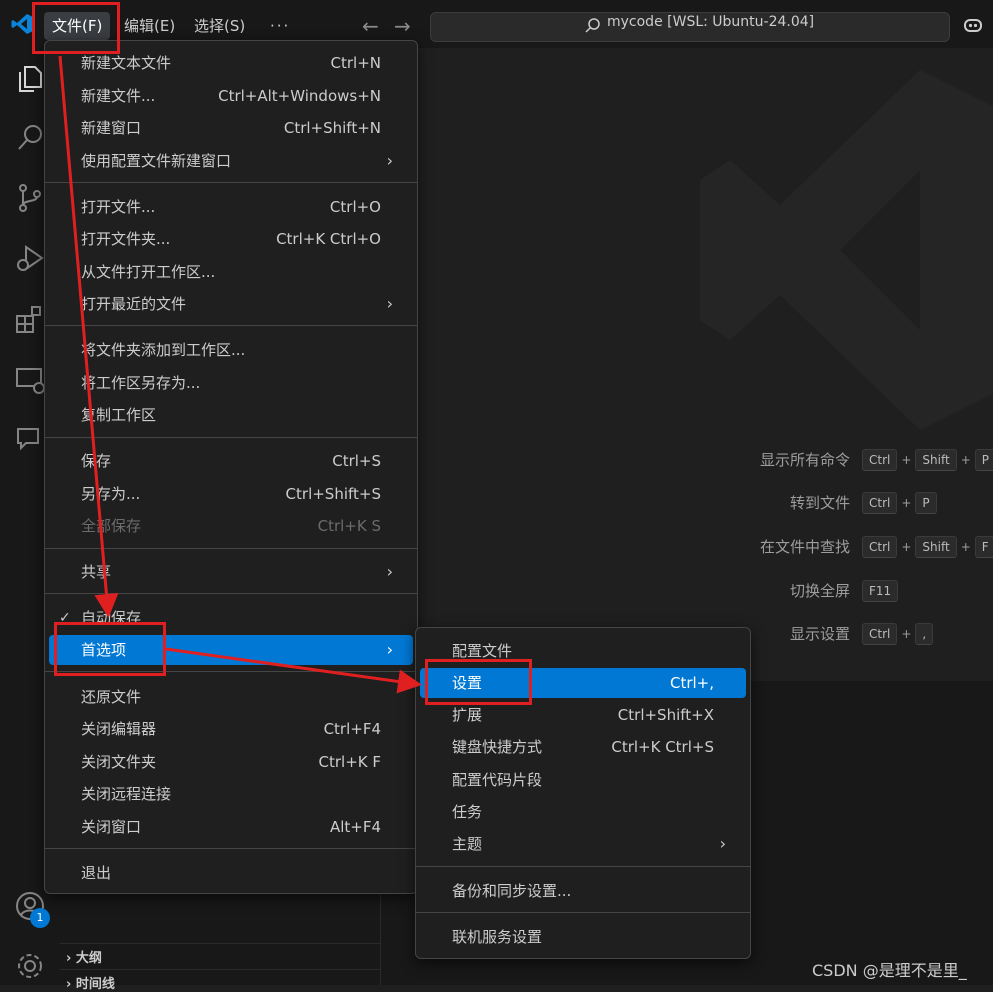  I want to click on menu-item: 新建窗口 Ctrl+Shift+N, so click(231, 128).